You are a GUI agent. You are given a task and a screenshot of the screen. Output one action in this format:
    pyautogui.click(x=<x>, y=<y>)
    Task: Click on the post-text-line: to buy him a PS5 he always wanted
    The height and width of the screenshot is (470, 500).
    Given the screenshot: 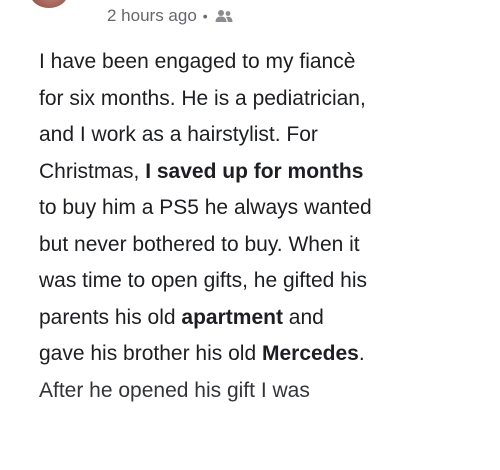 What is the action you would take?
    pyautogui.click(x=261, y=208)
    